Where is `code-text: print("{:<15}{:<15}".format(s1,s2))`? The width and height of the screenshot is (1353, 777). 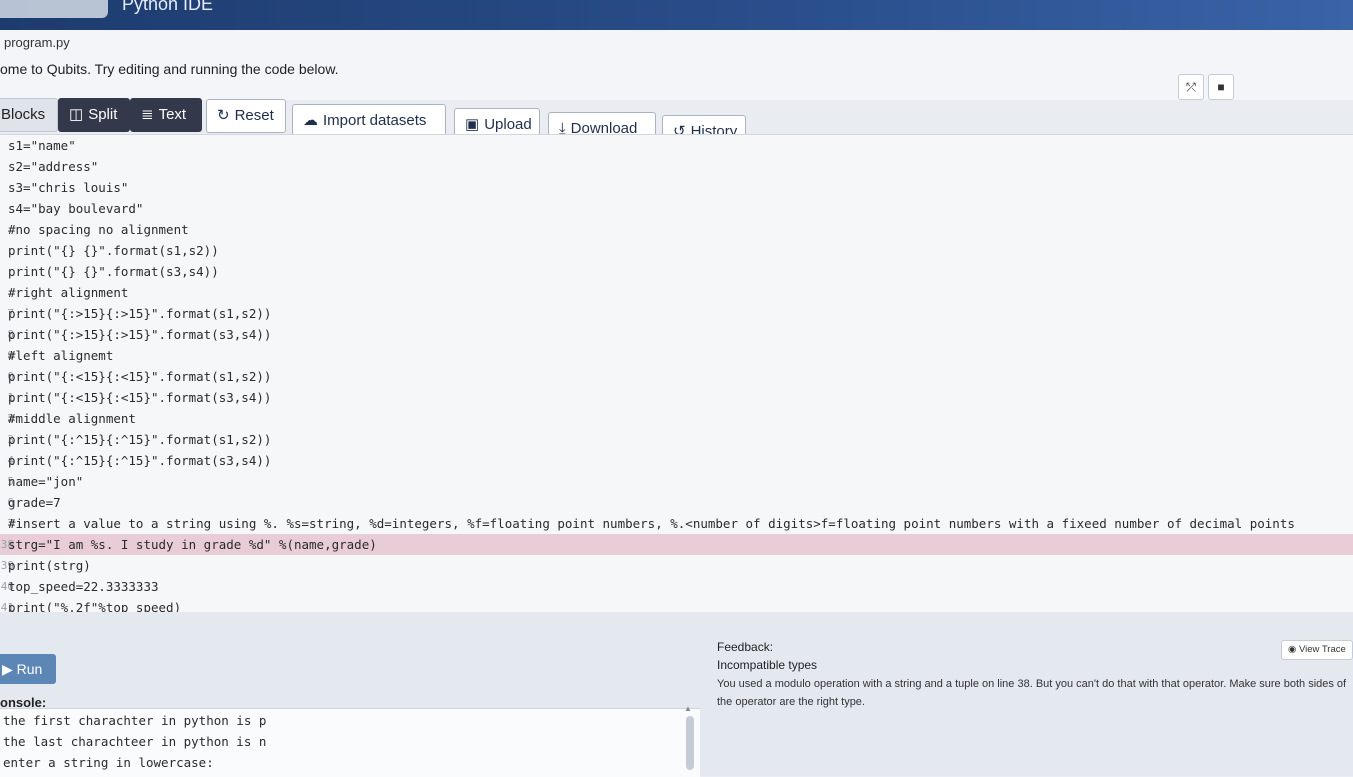
code-text: print("{:<15}{:<15}".format(s1,s2)) is located at coordinates (140, 376).